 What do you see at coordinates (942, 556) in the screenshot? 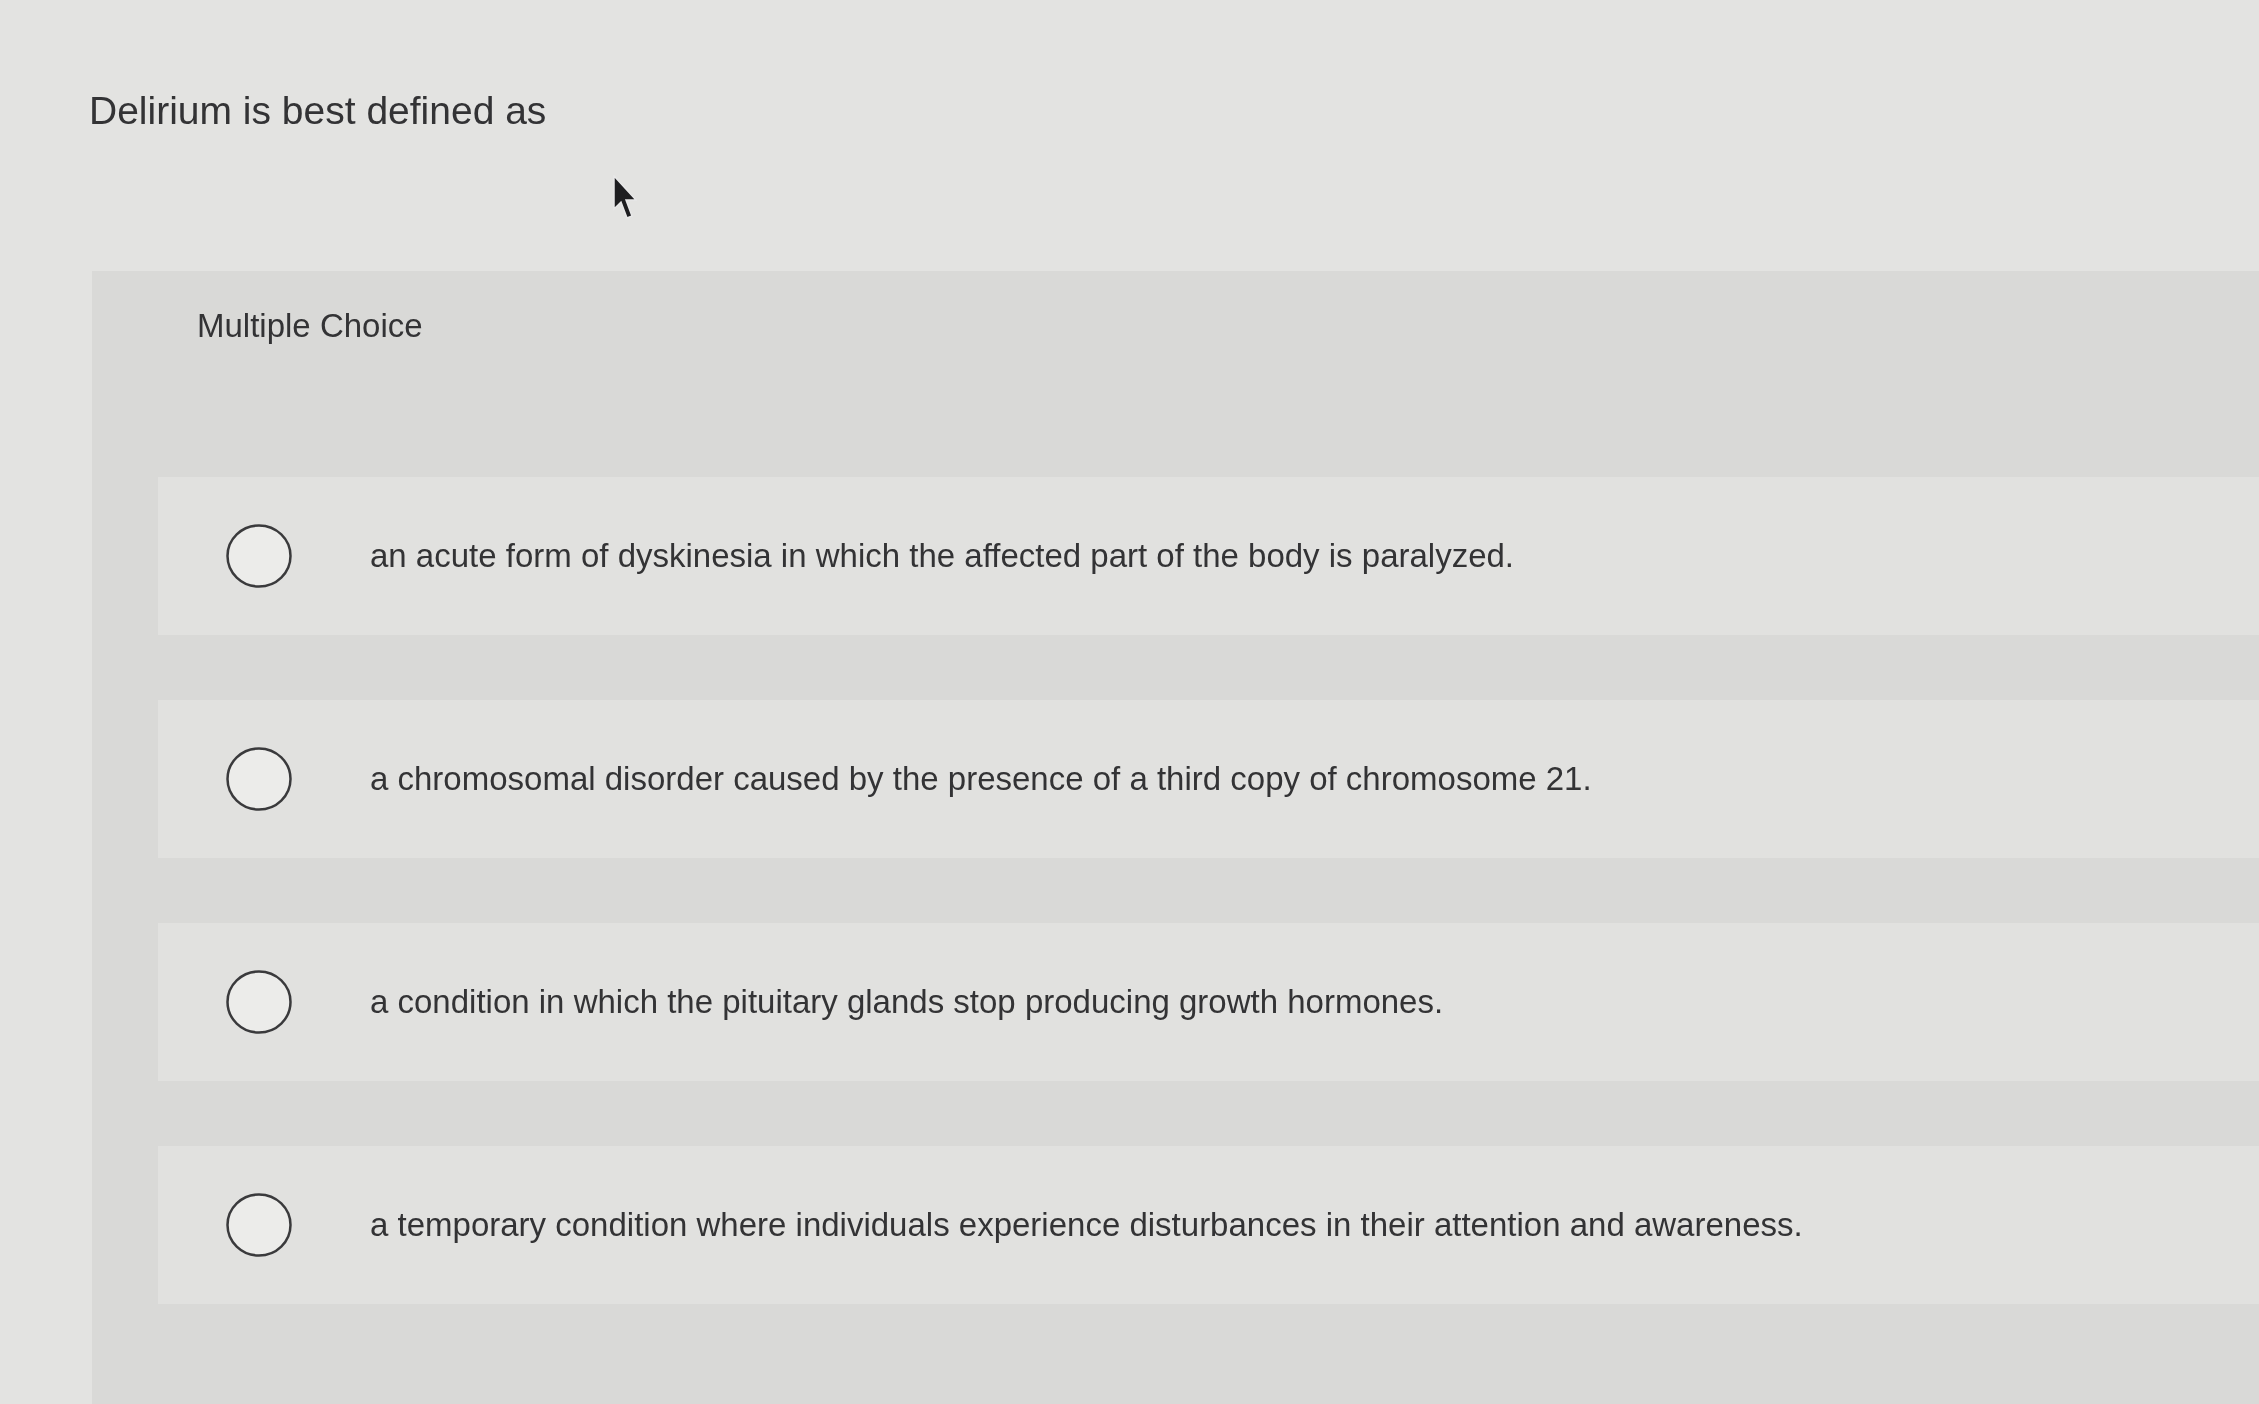
I see `option-text: an acute form of dyskinesia in which the affected part of the body is paralyzed.` at bounding box center [942, 556].